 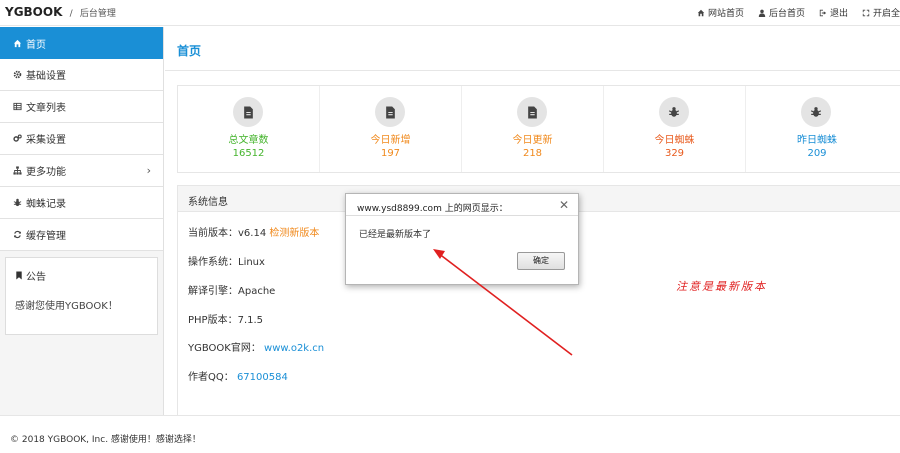 I want to click on sidebar-item-more: 更多功能 ›, so click(x=81, y=171).